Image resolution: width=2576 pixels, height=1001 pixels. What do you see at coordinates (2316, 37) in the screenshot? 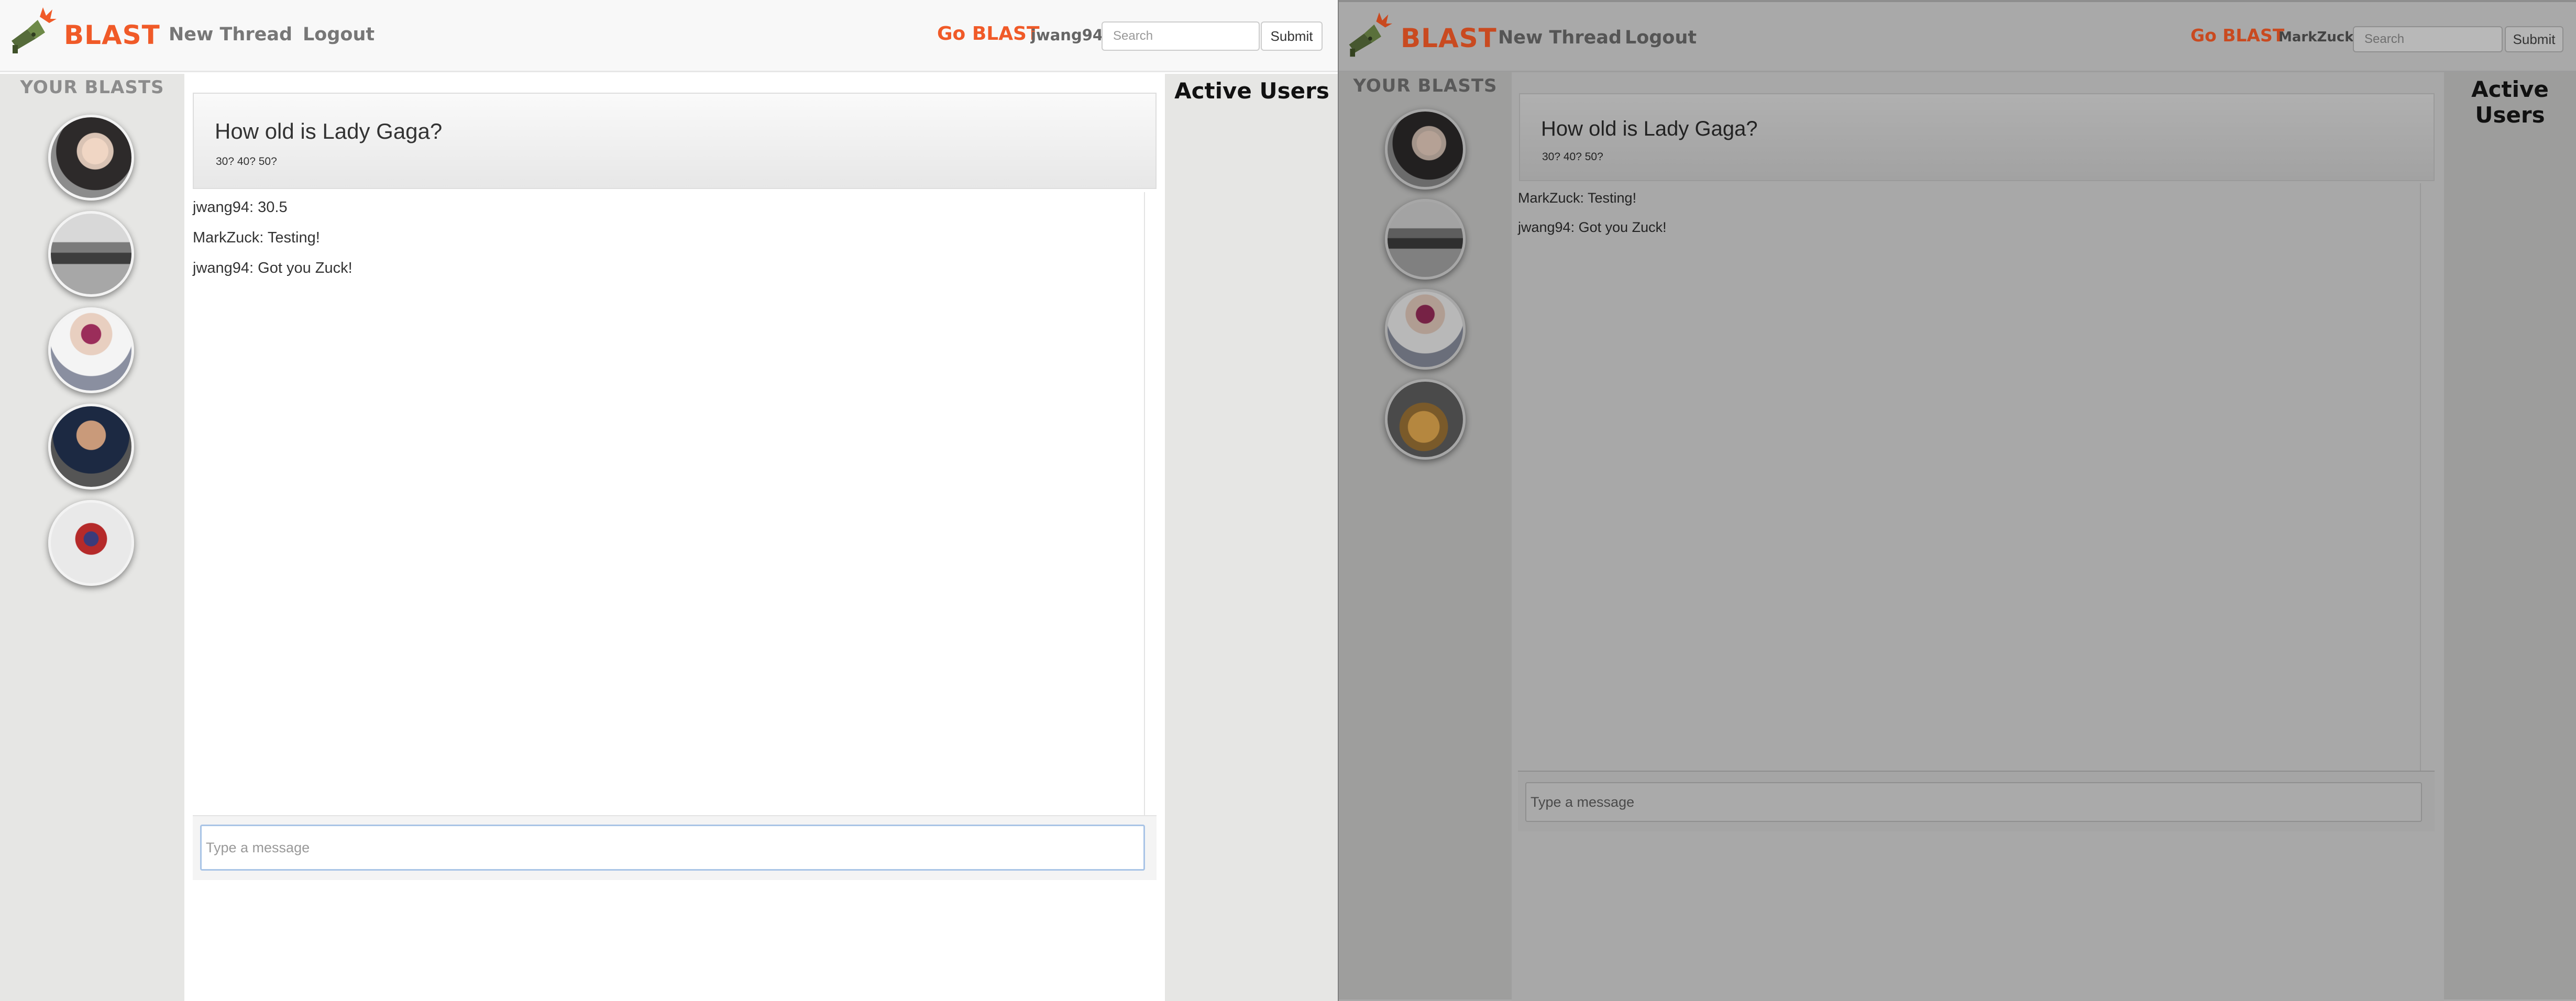
I see `current-username: MarkZuck` at bounding box center [2316, 37].